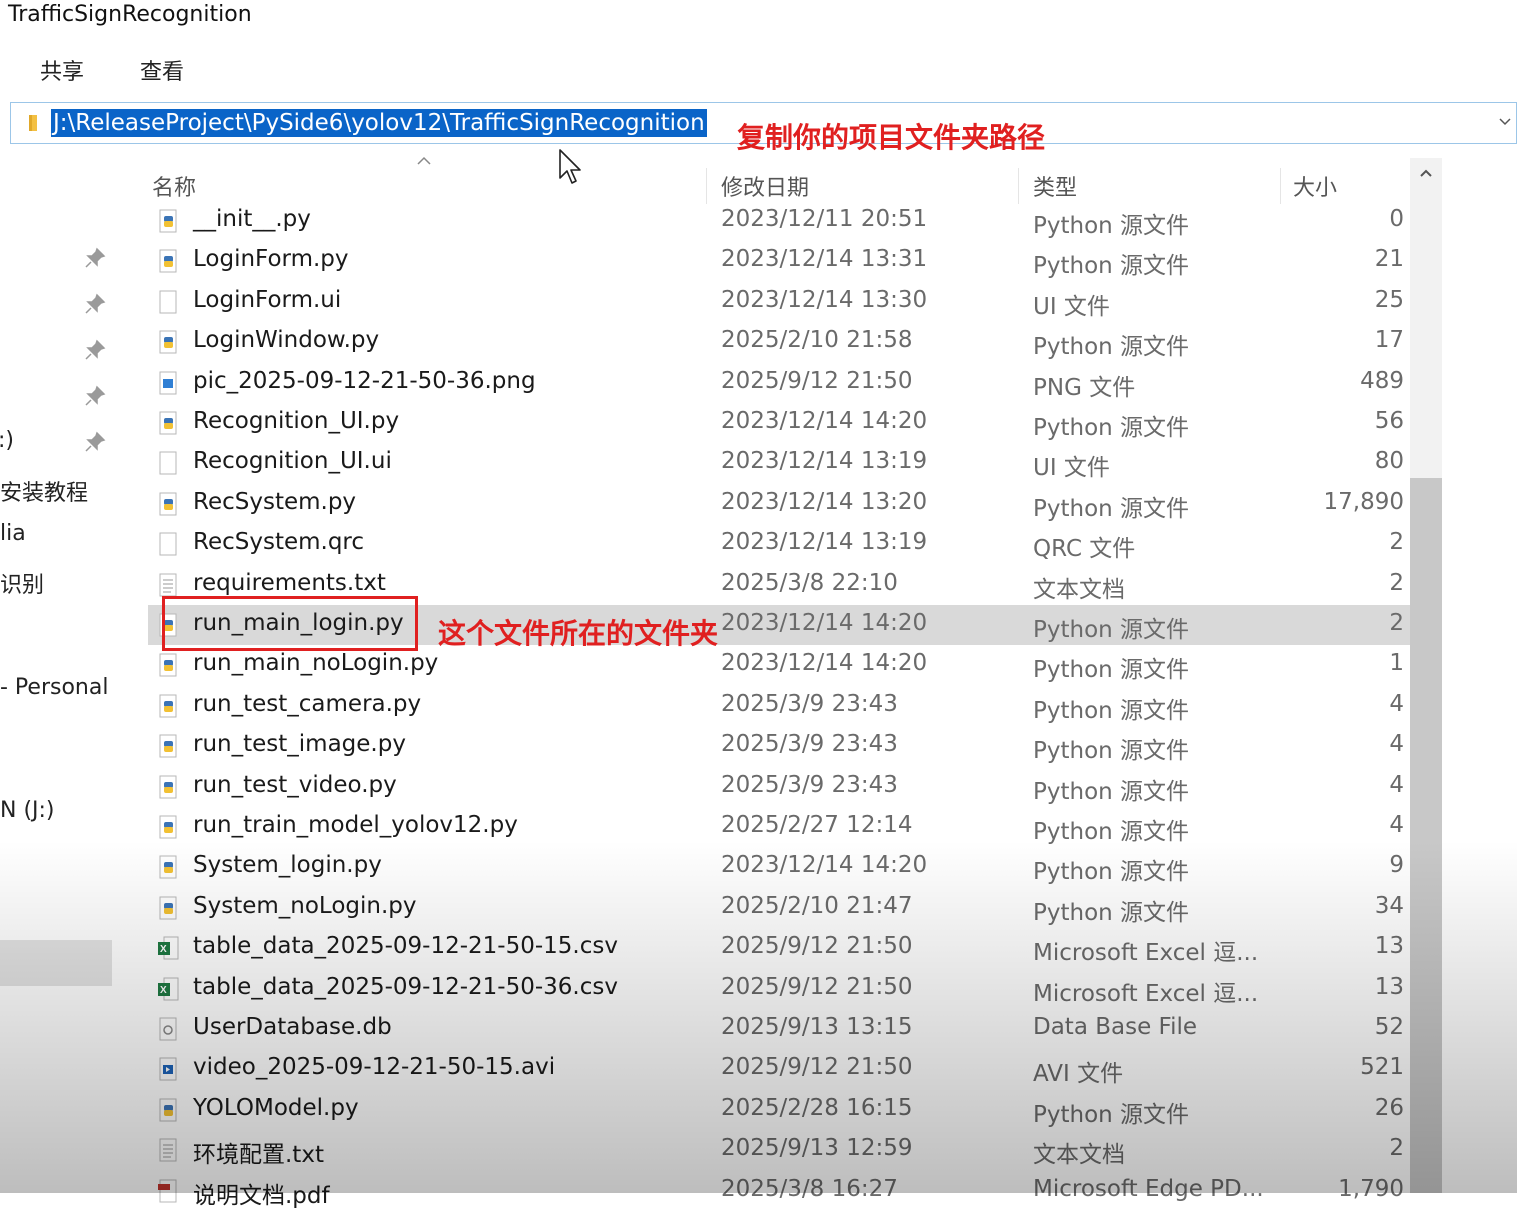 The width and height of the screenshot is (1517, 1211). I want to click on annotation-file-note: 这个文件所在的文件夹, so click(578, 633).